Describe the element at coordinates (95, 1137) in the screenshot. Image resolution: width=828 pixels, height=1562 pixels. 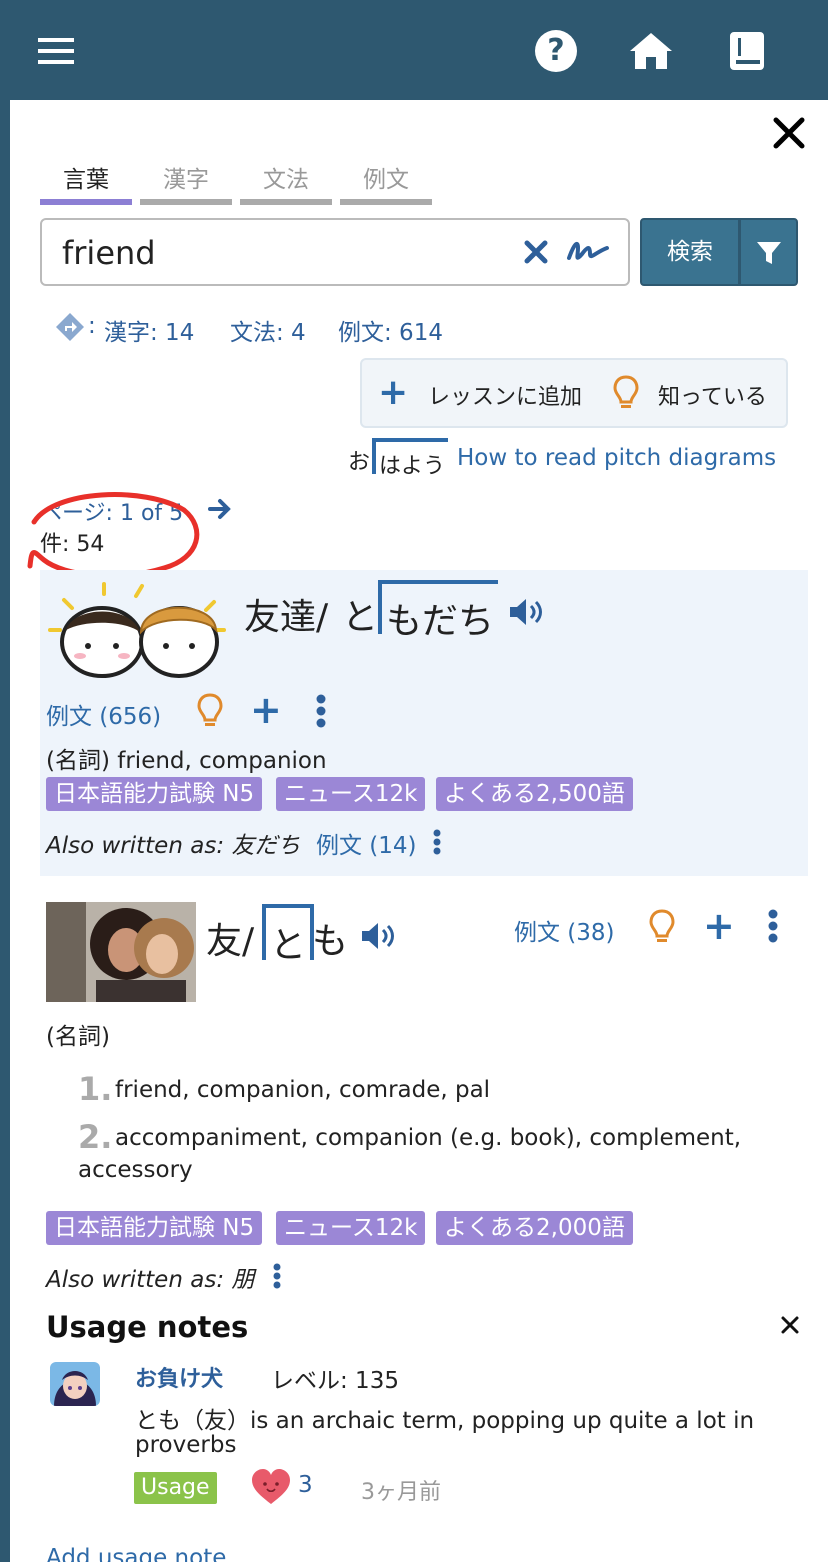
I see `sense-number: 2.` at that location.